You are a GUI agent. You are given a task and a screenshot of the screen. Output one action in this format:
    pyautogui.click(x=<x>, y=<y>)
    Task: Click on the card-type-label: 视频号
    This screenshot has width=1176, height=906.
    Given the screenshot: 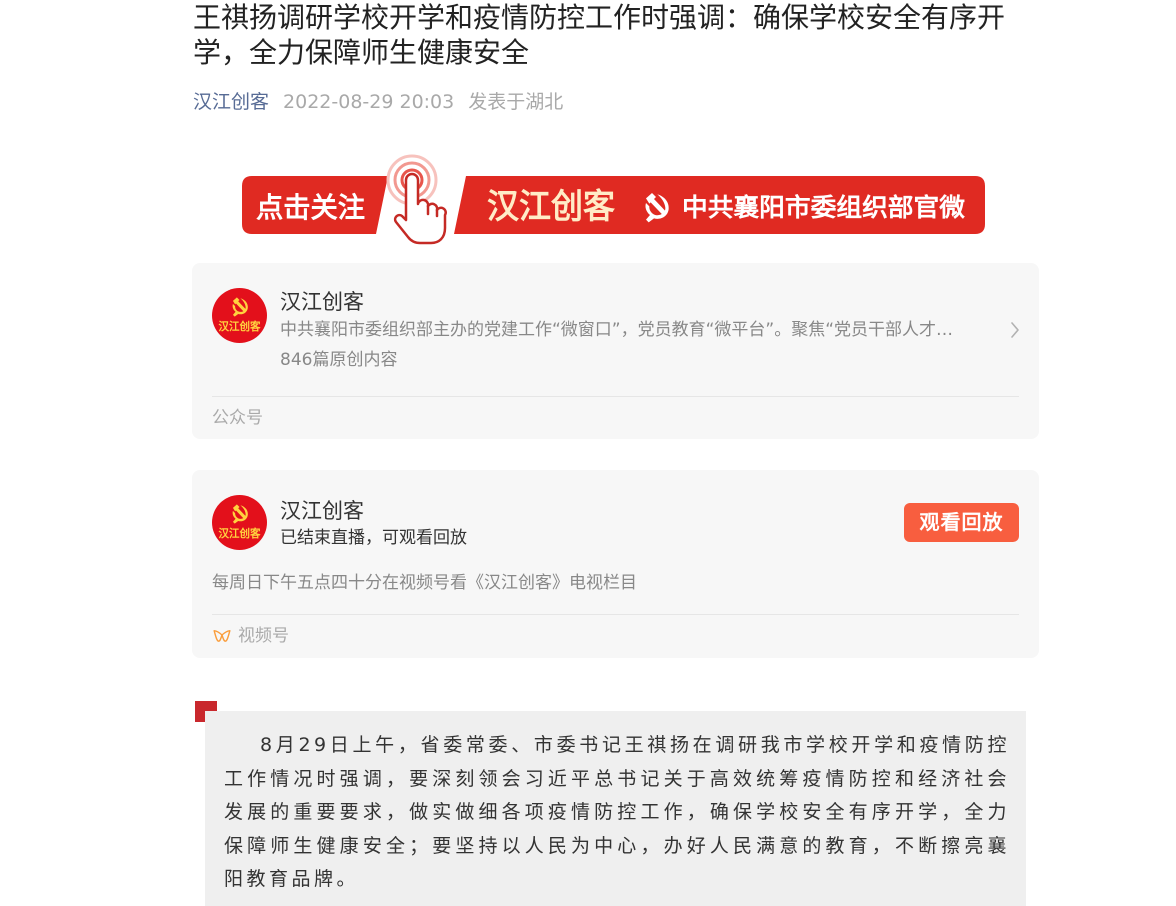 What is the action you would take?
    pyautogui.click(x=263, y=636)
    